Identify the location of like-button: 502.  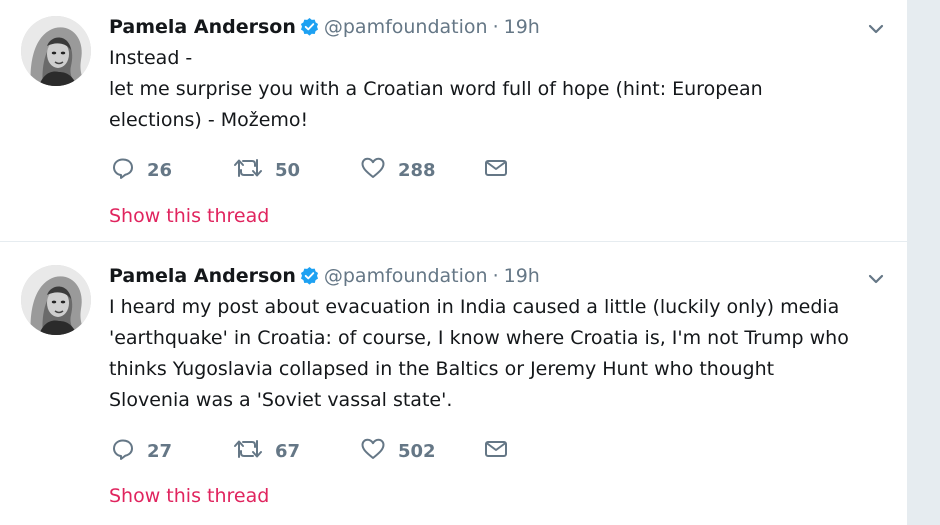
(398, 451).